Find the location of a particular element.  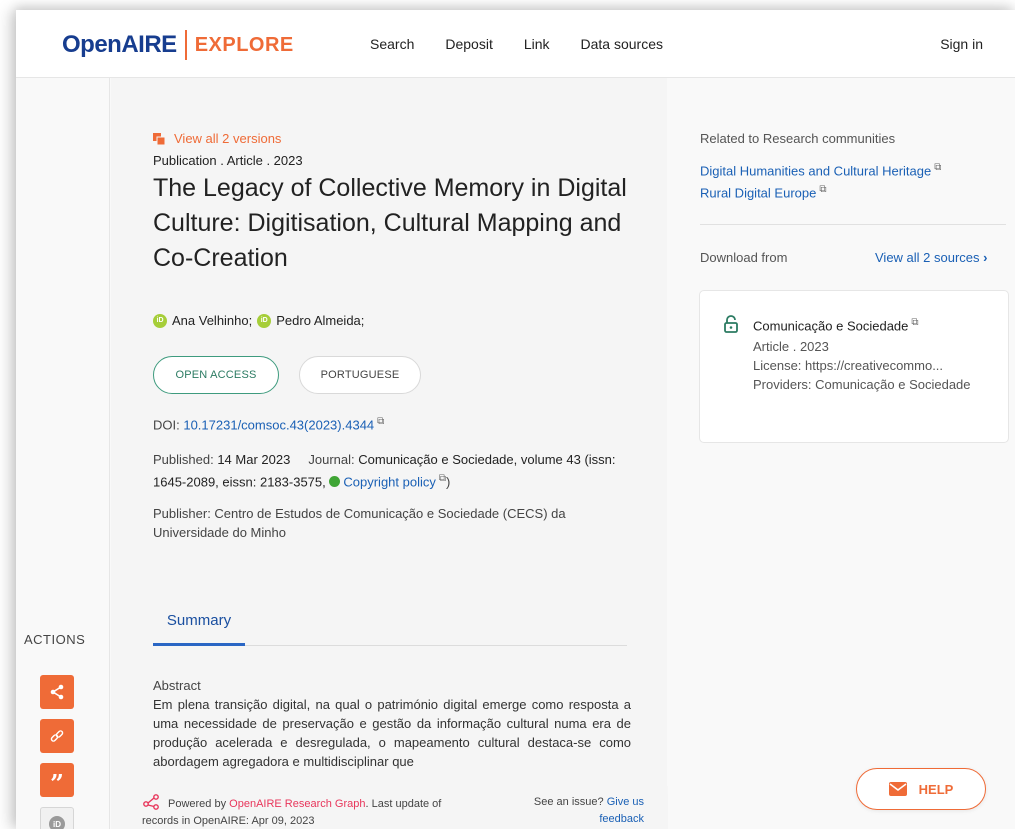

authors-list: iD Ana Velhinho; iD Pedro Almeida; is located at coordinates (258, 320).